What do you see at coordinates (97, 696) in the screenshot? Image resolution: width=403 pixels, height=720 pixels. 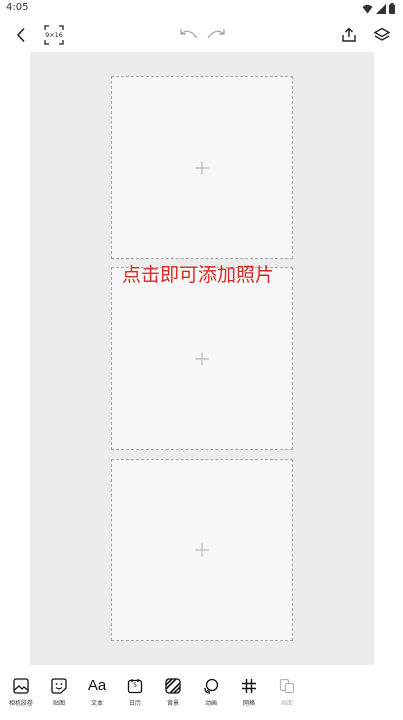 I see `tool-text: Aa 文本` at bounding box center [97, 696].